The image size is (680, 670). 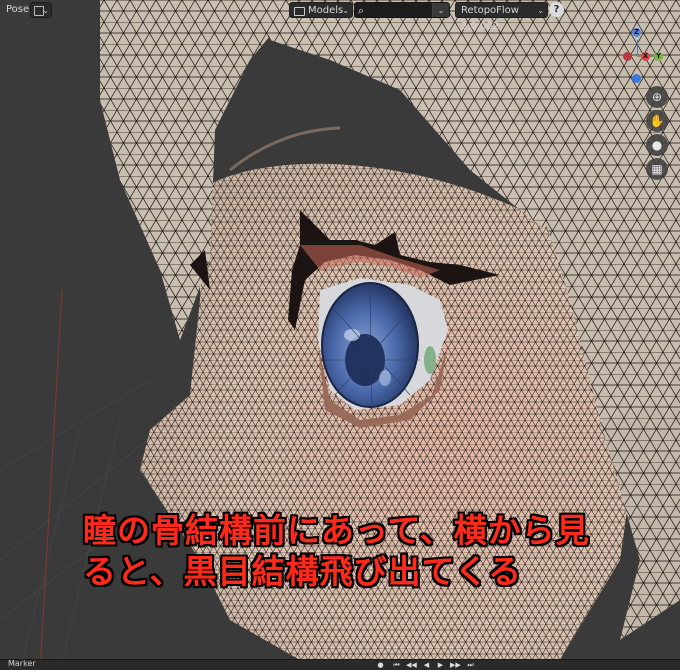 I want to click on prev-keyframe-button: ◀◀, so click(x=411, y=665).